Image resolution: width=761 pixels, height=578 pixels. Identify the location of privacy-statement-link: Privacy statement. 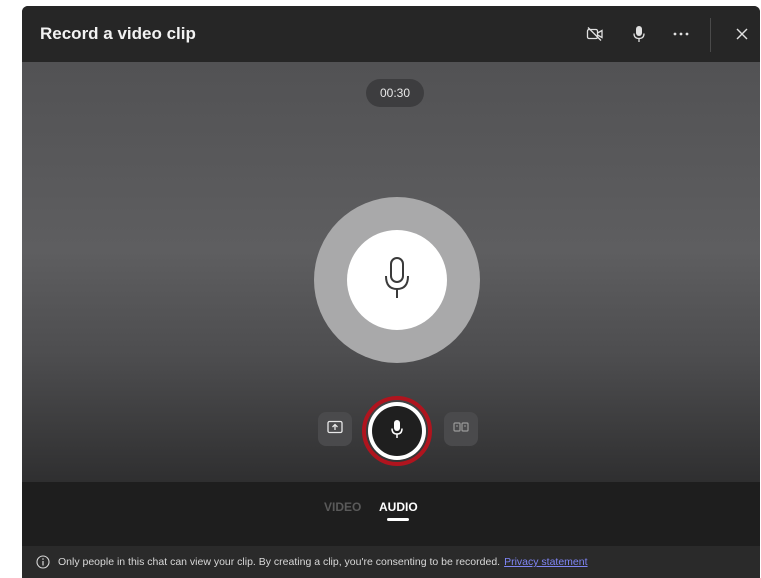
(545, 562).